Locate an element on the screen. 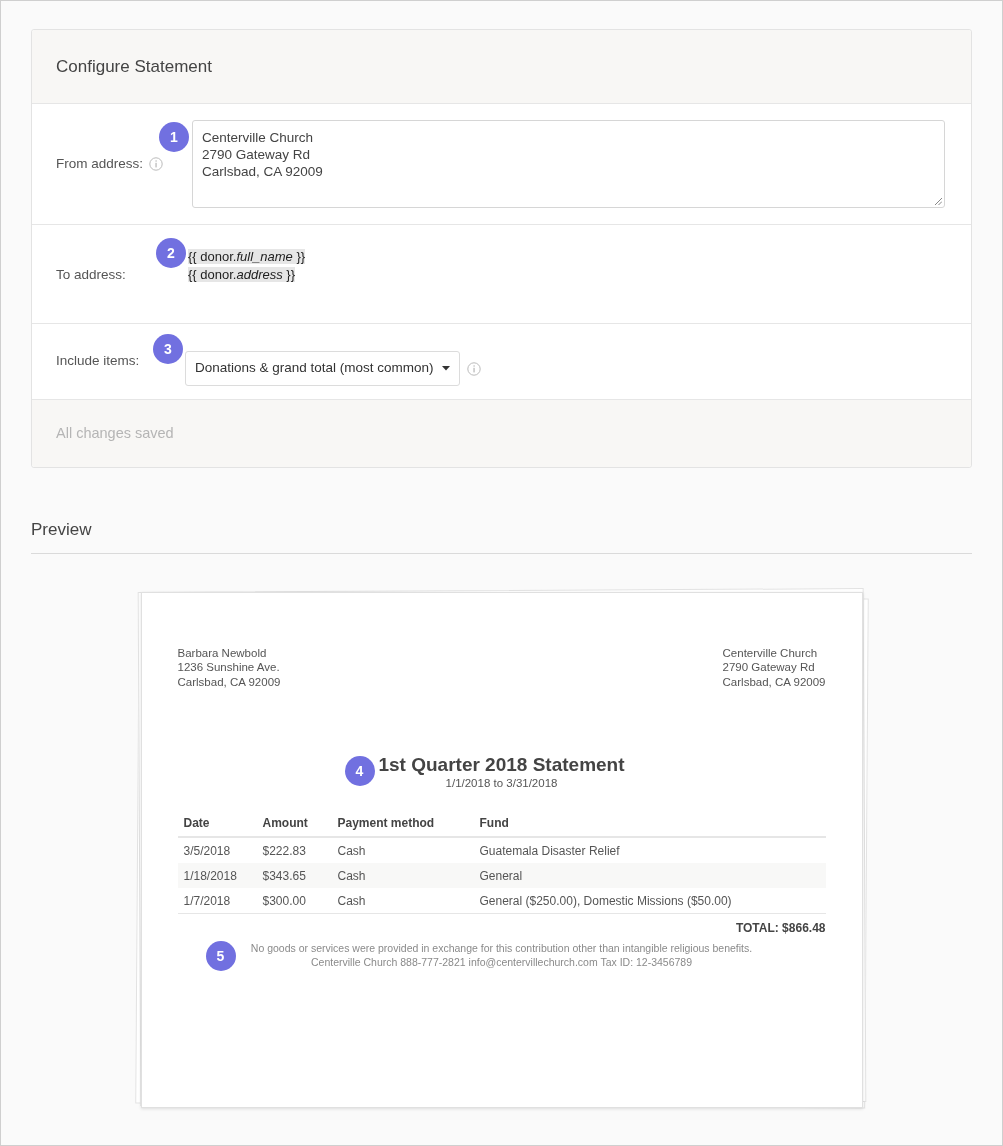 Image resolution: width=1003 pixels, height=1146 pixels. donor-address: Barbara Newbold 1236 Sunshine Ave. Carlsbad, CA 92009 is located at coordinates (229, 667).